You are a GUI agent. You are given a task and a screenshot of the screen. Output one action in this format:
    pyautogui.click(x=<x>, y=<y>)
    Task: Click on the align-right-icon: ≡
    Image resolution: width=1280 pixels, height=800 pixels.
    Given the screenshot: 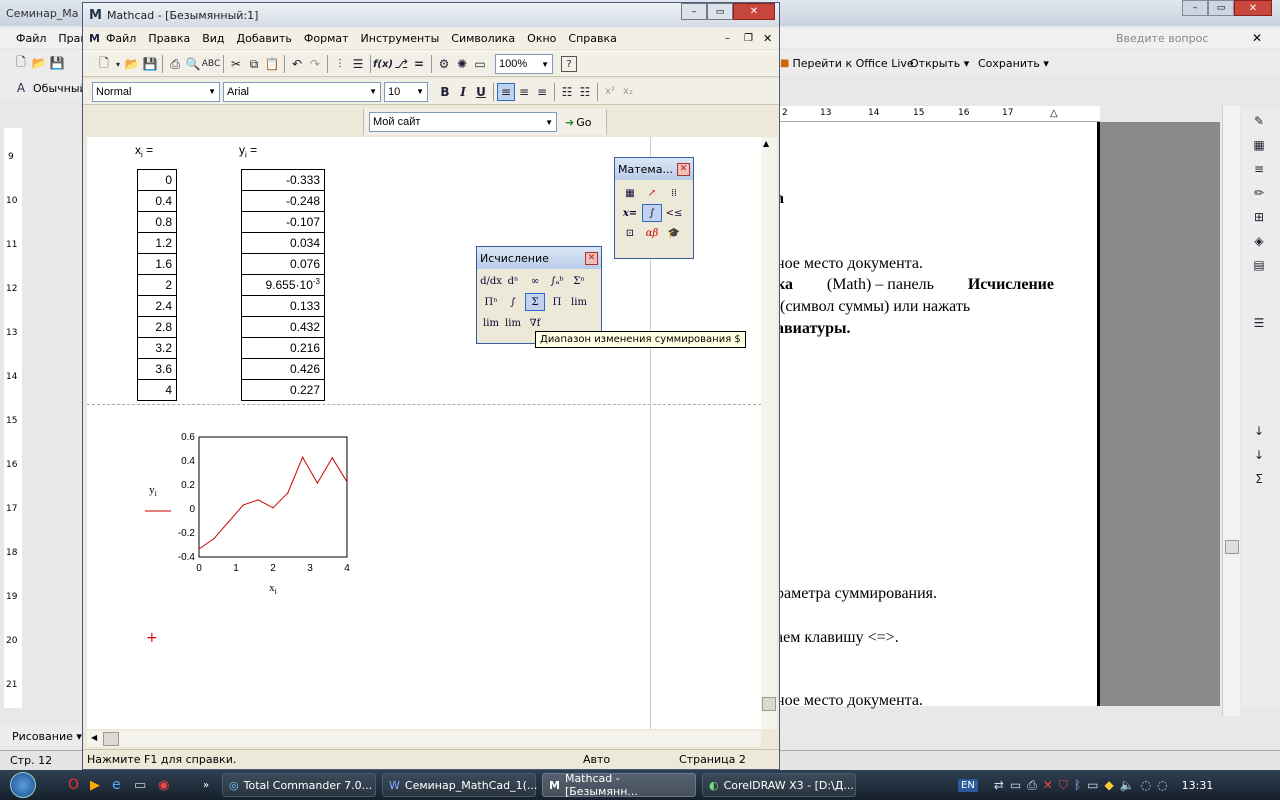 What is the action you would take?
    pyautogui.click(x=542, y=92)
    